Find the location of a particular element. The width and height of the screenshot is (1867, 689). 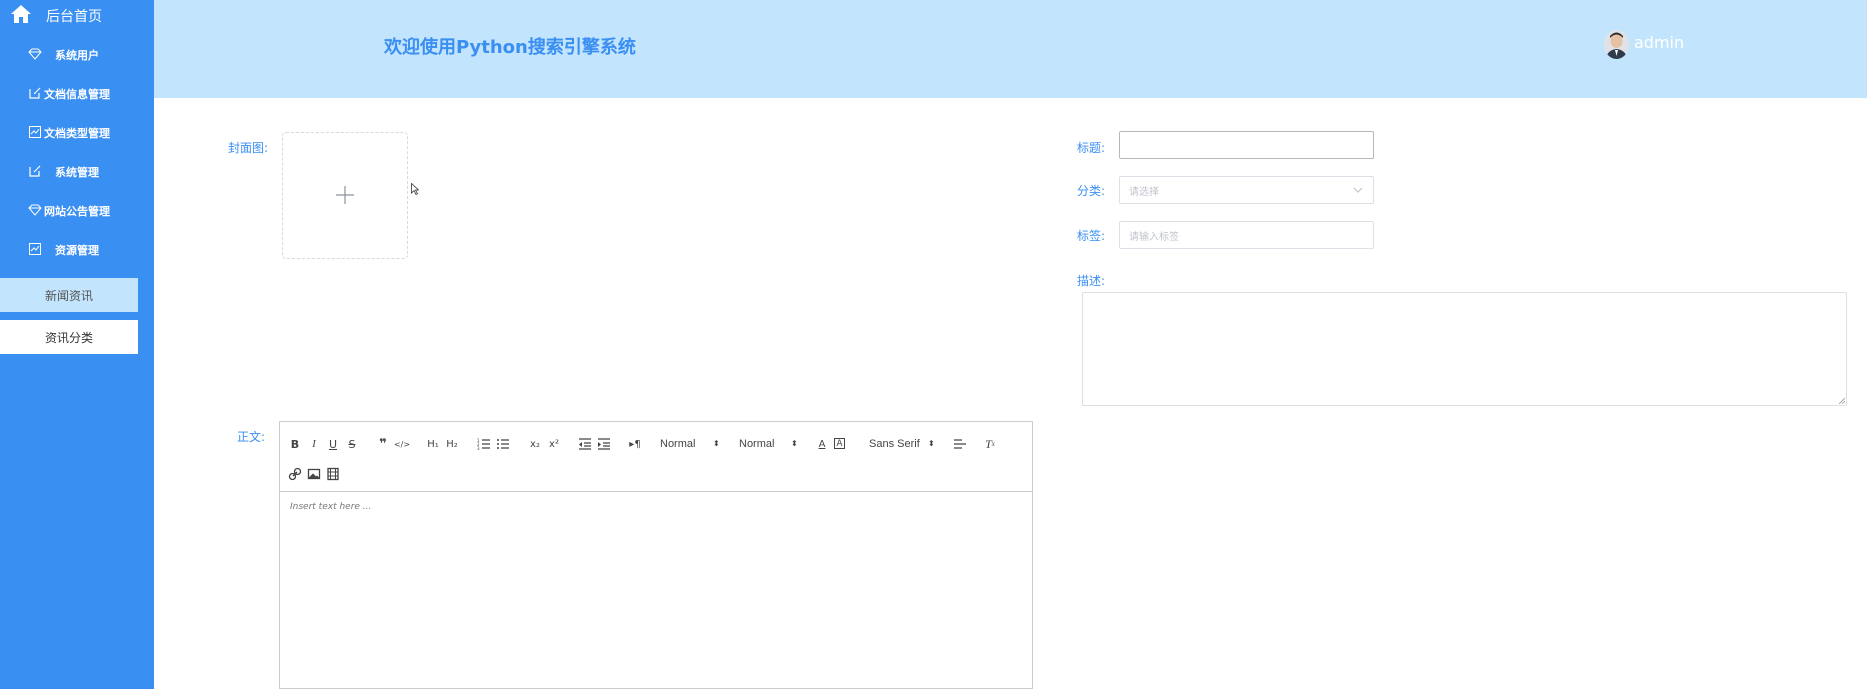

menu-item-label: 系统用户 is located at coordinates (77, 55).